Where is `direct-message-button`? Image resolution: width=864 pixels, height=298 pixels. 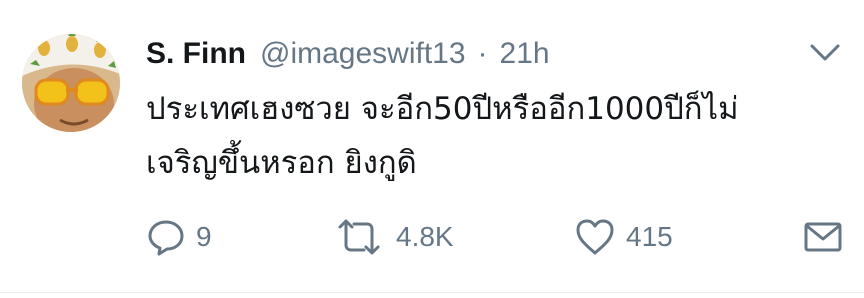
direct-message-button is located at coordinates (823, 237).